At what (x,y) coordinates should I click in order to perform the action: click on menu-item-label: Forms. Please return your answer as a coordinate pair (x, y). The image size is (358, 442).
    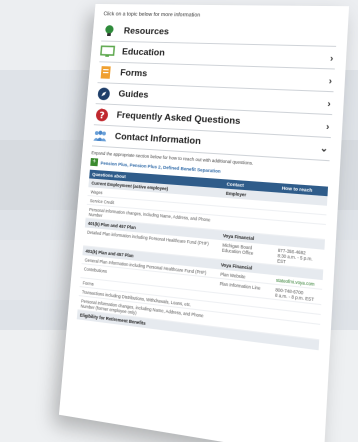
    Looking at the image, I should click on (134, 73).